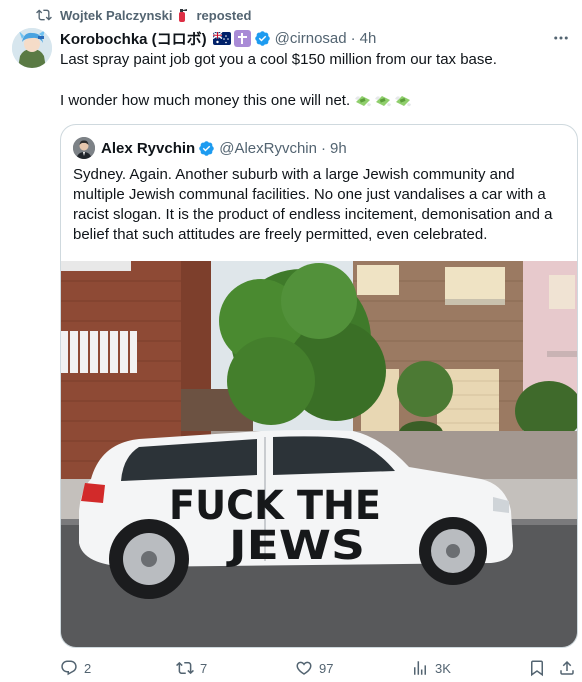 This screenshot has height=682, width=582. What do you see at coordinates (69, 668) in the screenshot?
I see `reply-icon` at bounding box center [69, 668].